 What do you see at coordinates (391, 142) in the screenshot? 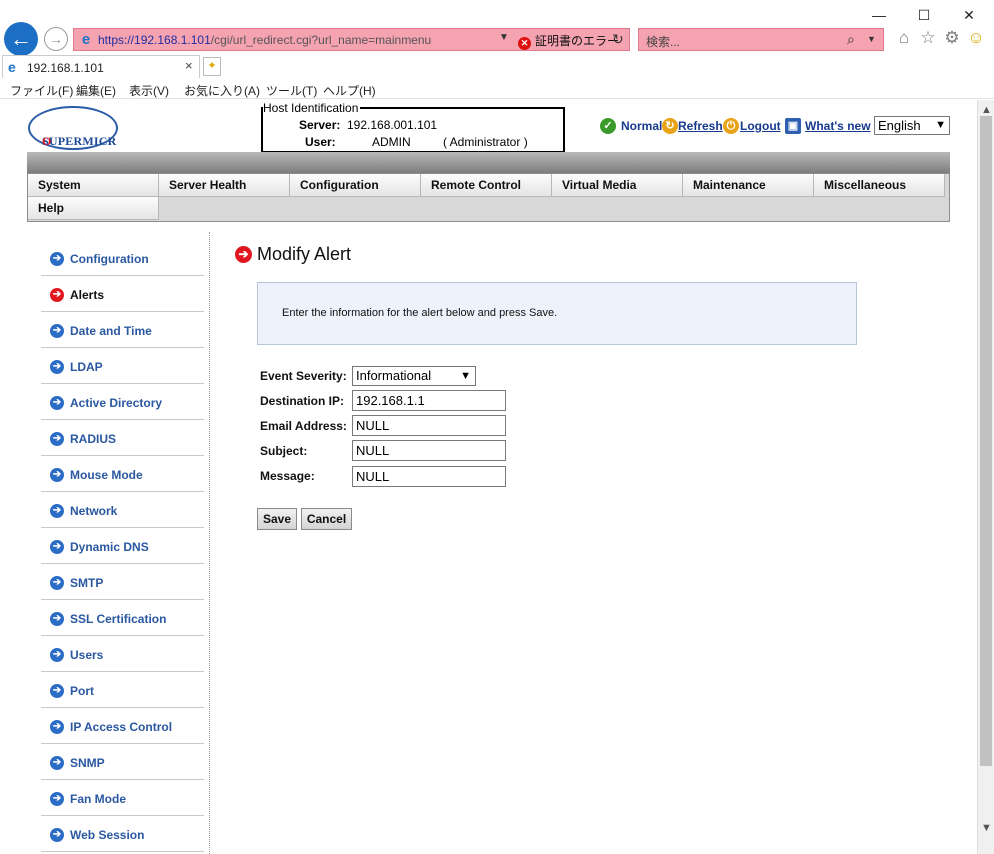
I see `user-value: ADMIN` at bounding box center [391, 142].